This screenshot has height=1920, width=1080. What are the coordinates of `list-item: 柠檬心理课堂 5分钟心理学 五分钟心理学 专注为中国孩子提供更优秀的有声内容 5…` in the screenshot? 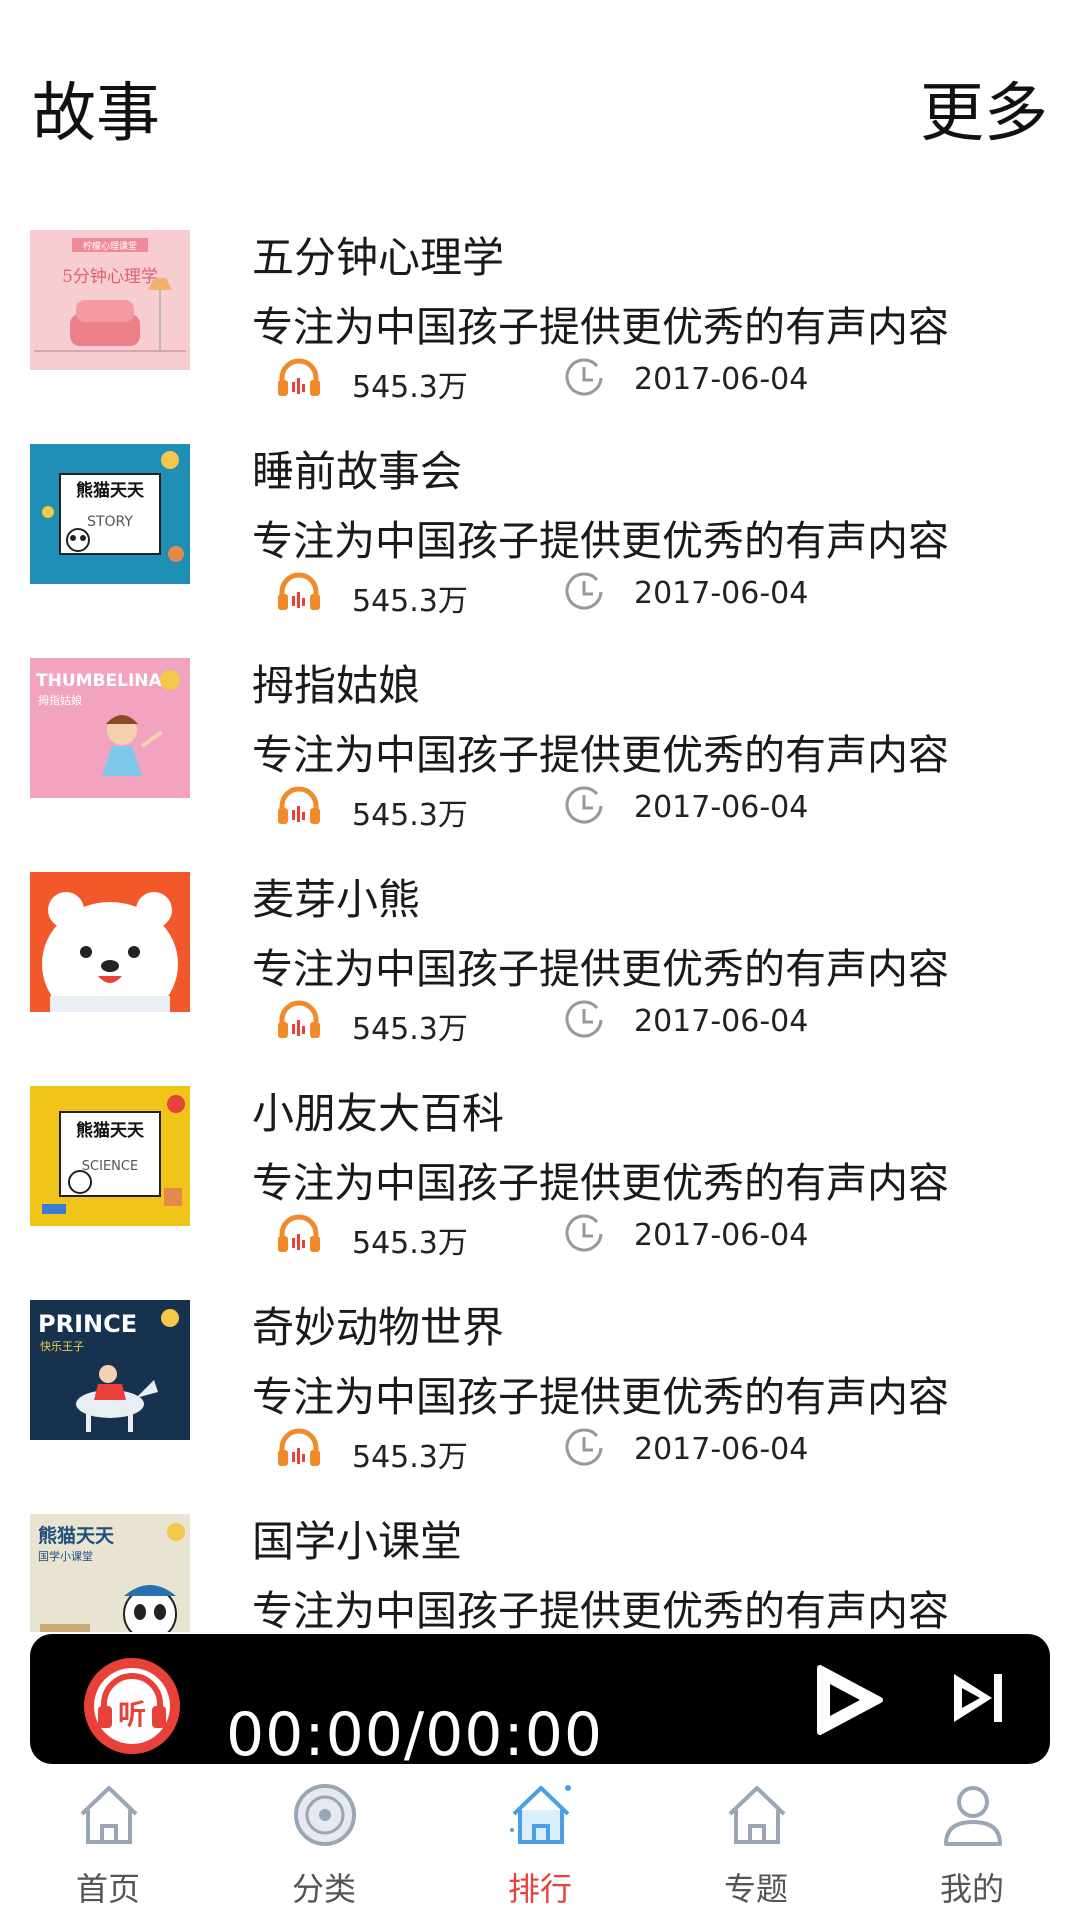 It's located at (540, 307).